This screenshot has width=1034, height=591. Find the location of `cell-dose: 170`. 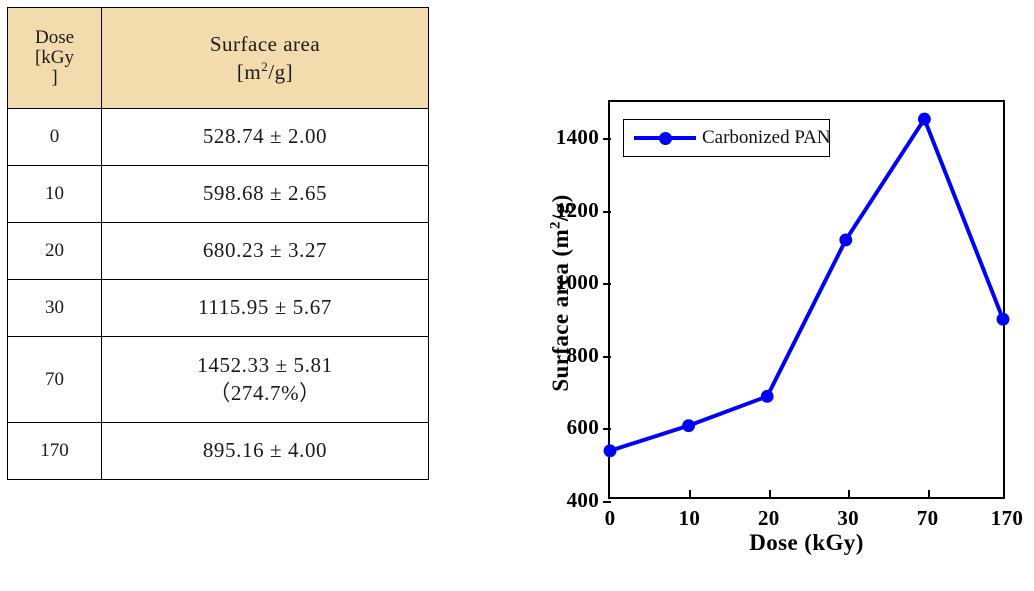

cell-dose: 170 is located at coordinates (54, 451).